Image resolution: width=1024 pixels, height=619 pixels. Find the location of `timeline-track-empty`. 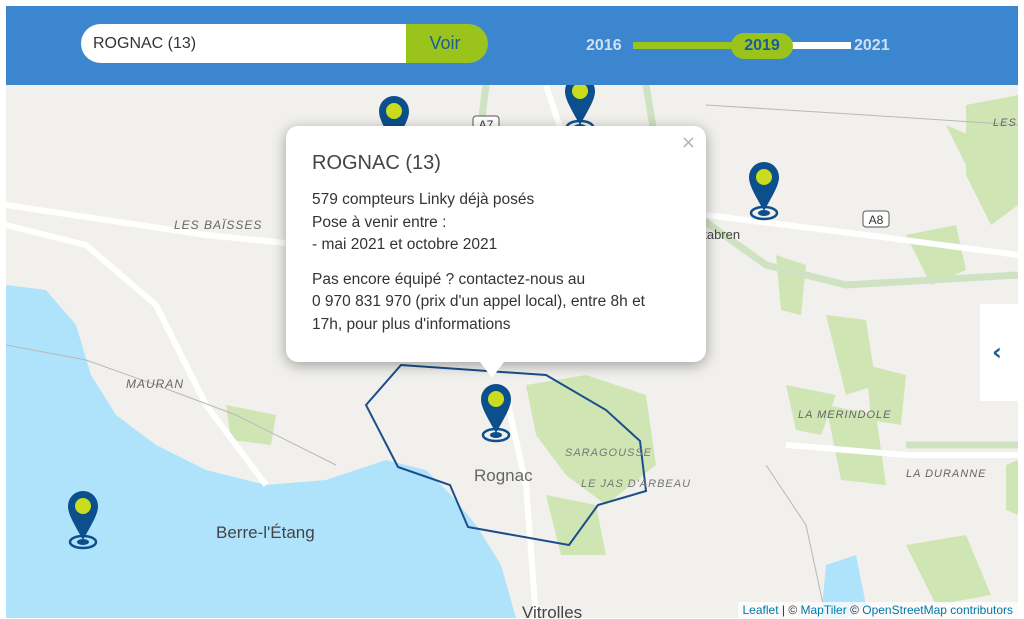

timeline-track-empty is located at coordinates (819, 45).